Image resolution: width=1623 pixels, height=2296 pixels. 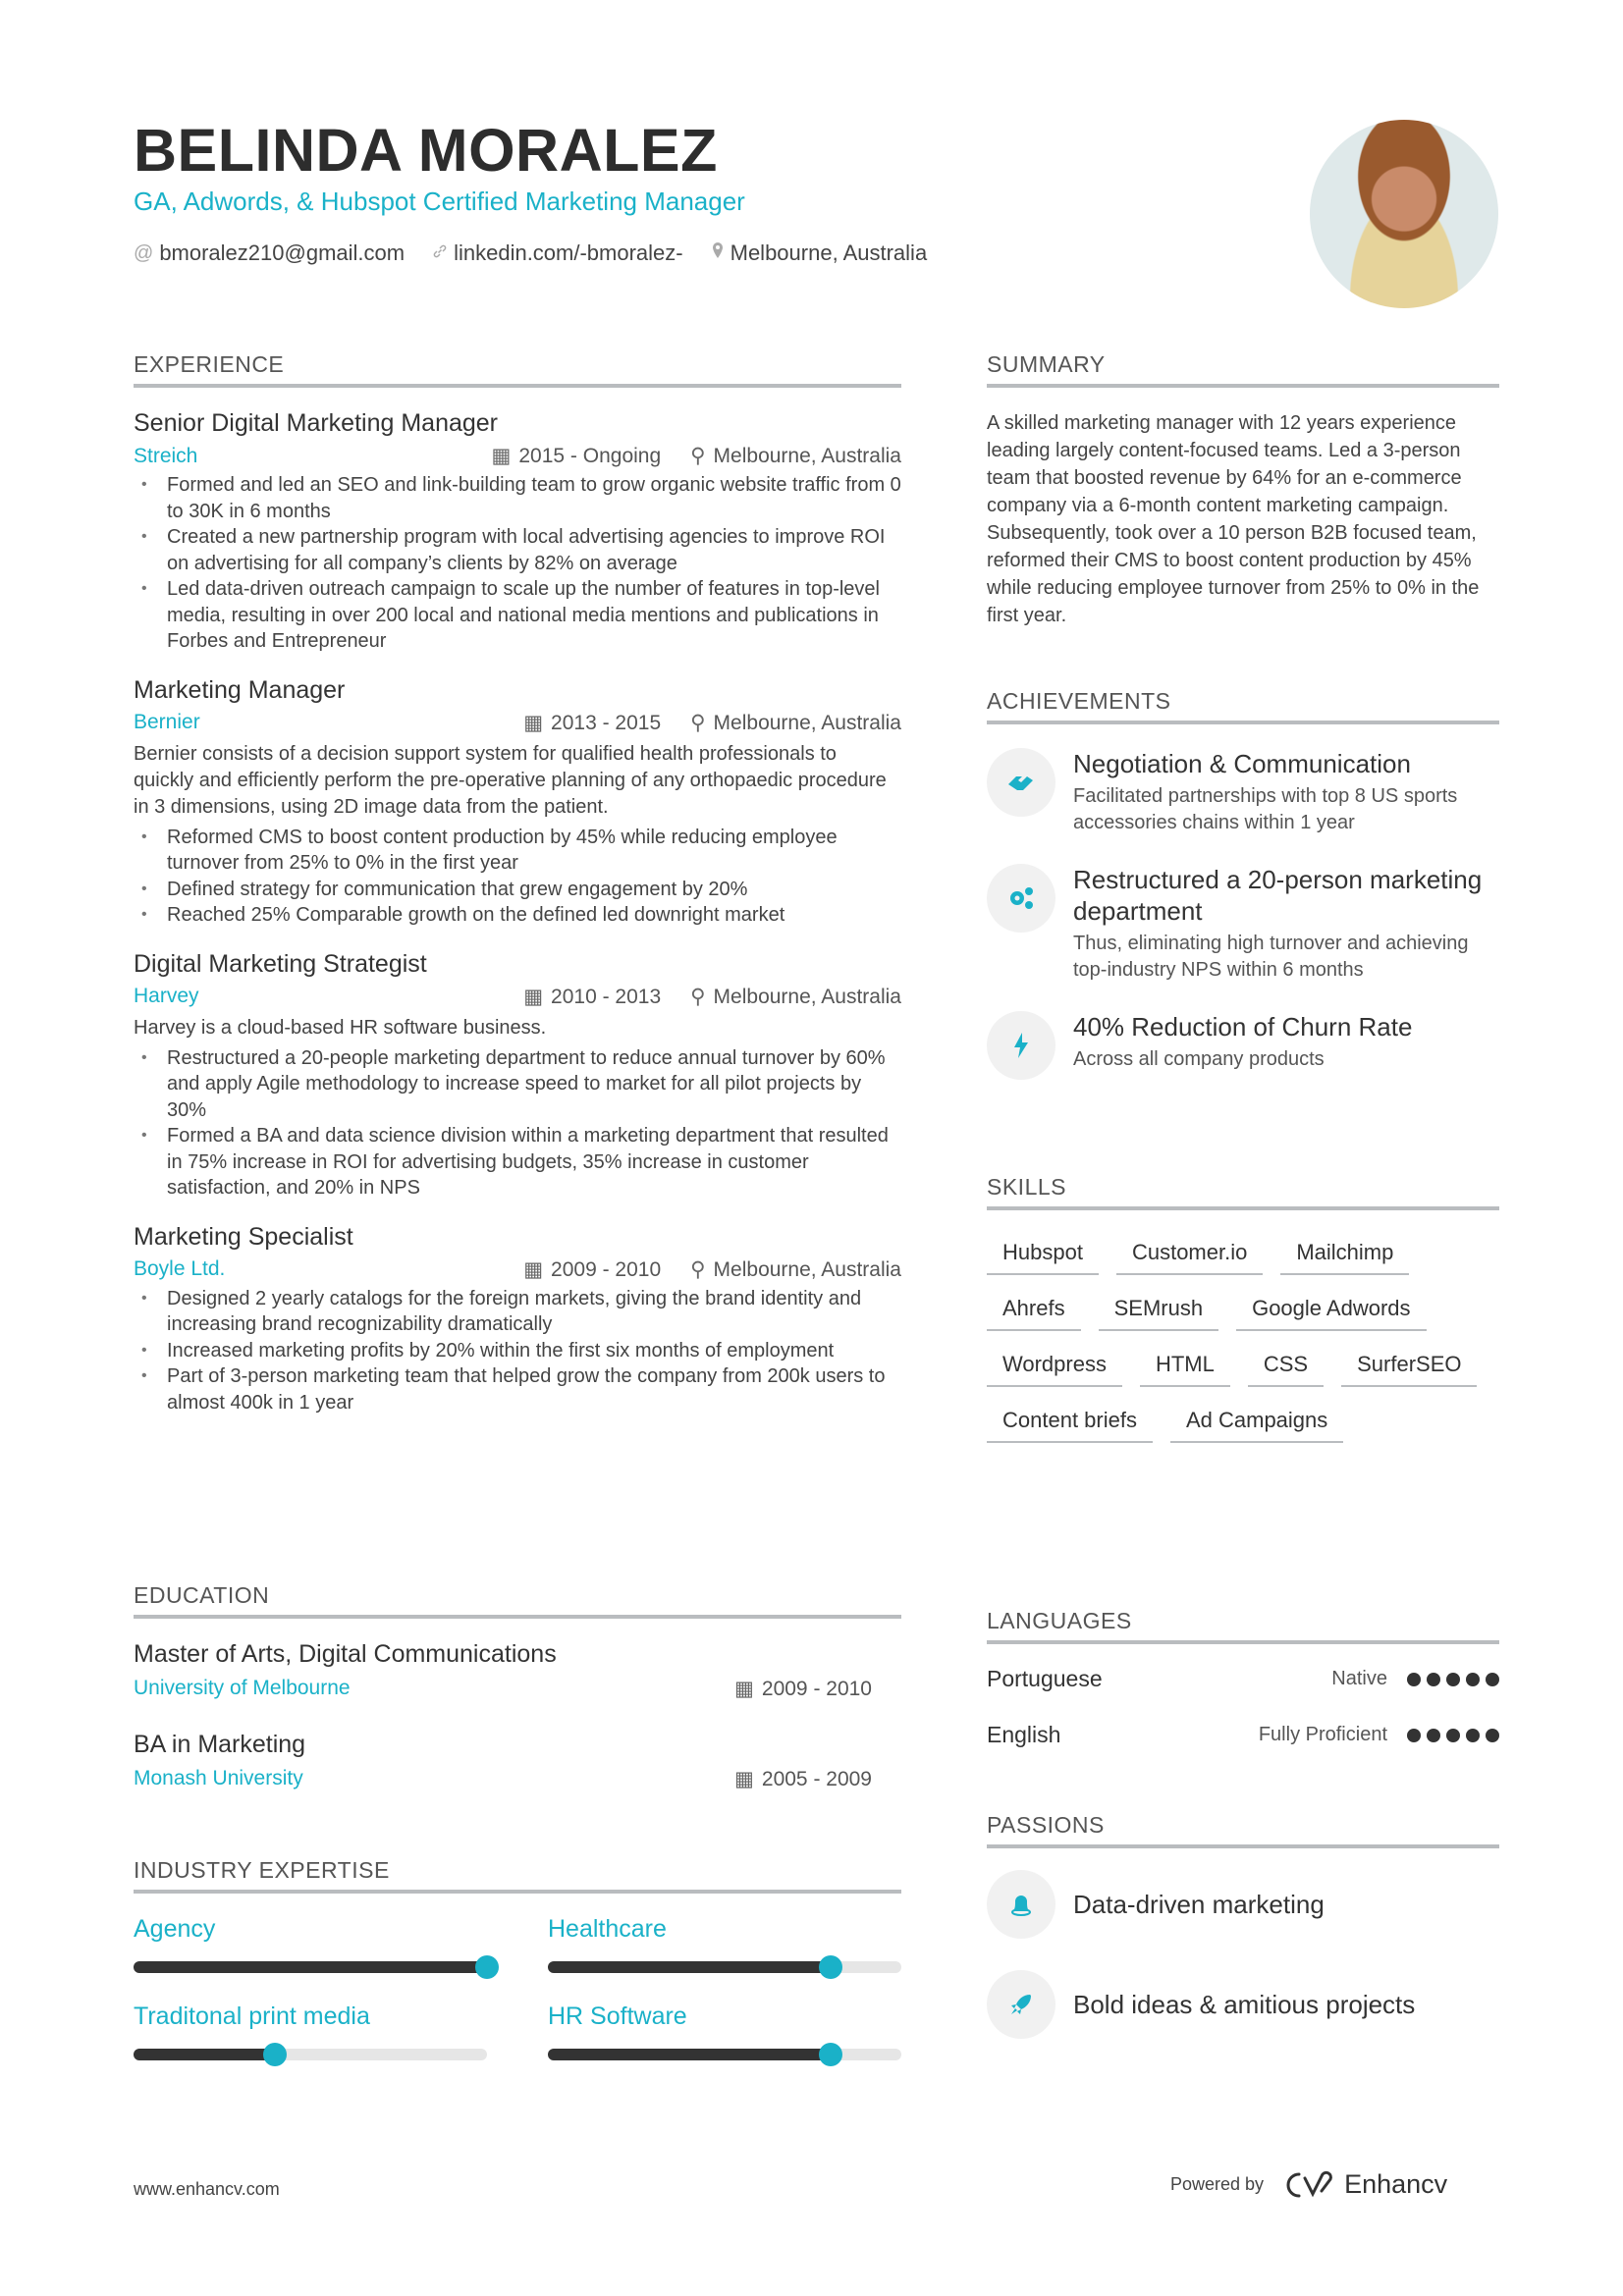 I want to click on skill-tag: Google Adwords, so click(x=1332, y=1314).